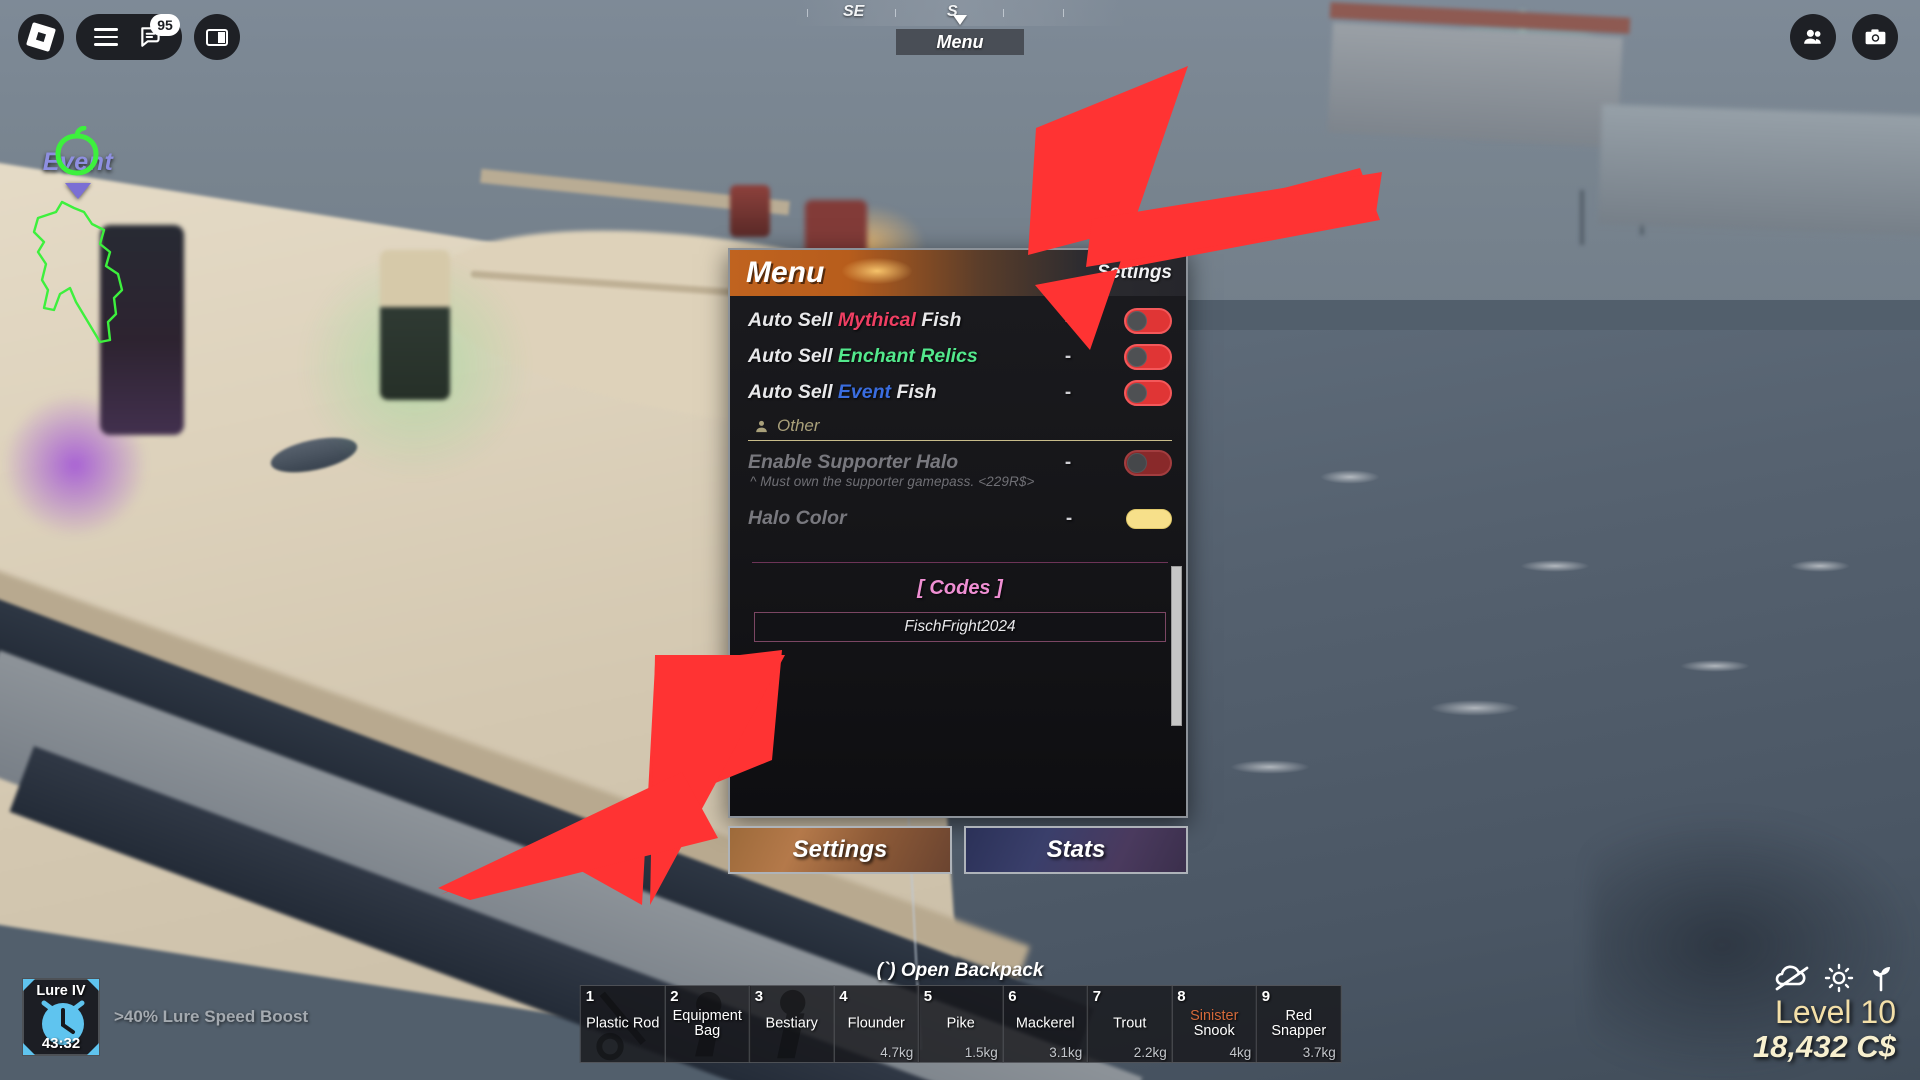  I want to click on code-input: FischFright2024, so click(960, 627).